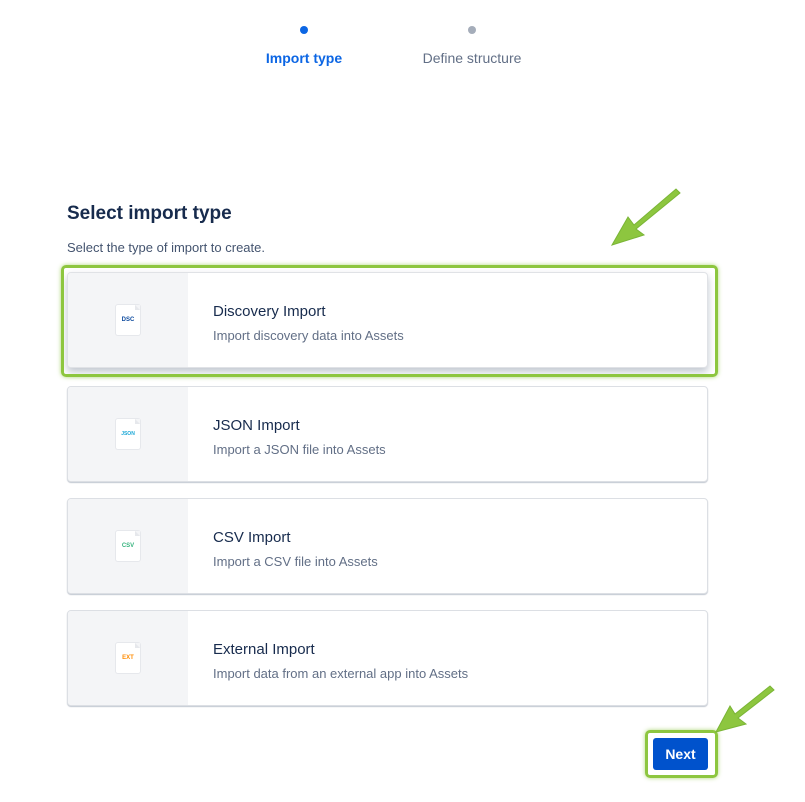 The height and width of the screenshot is (802, 805). I want to click on option-name: CSV Import, so click(252, 537).